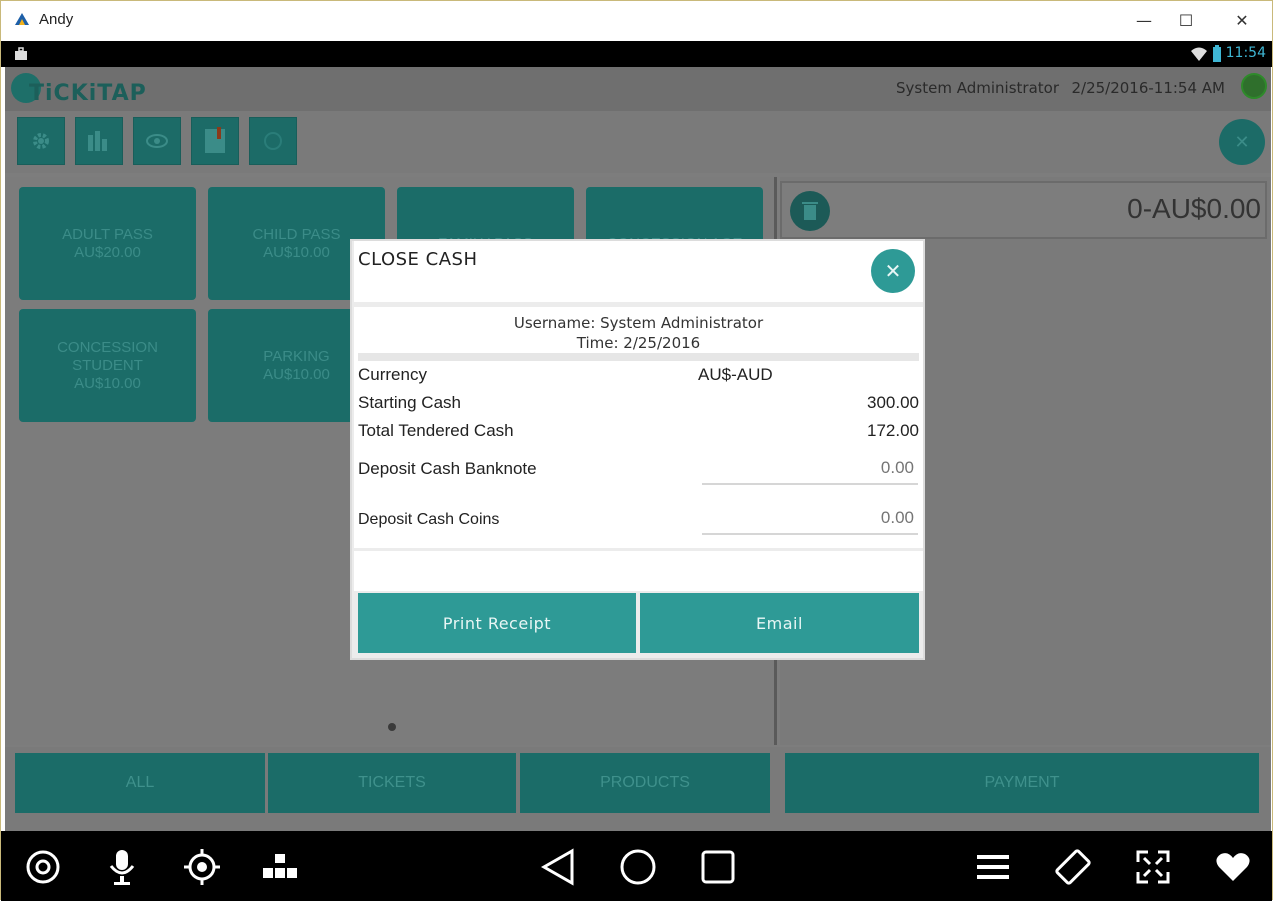 The image size is (1273, 901). I want to click on close-cash-button, so click(215, 141).